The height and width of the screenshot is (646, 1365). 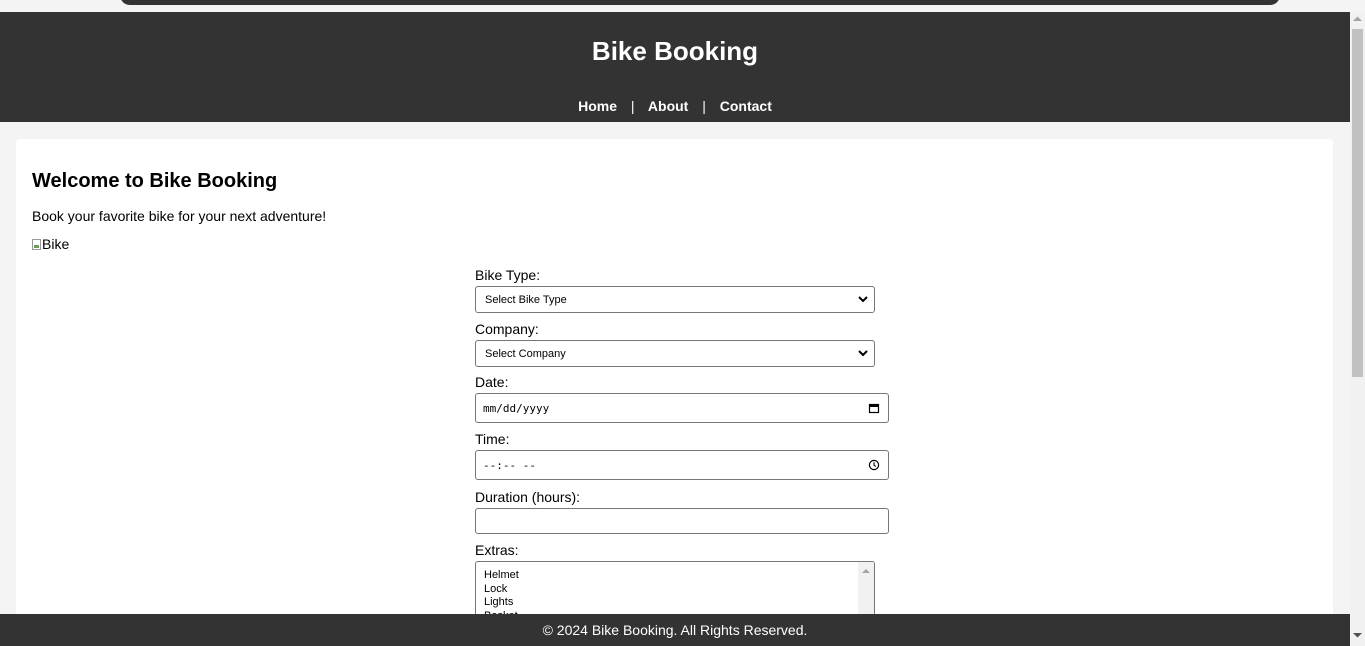 What do you see at coordinates (155, 181) in the screenshot?
I see `welcome-heading: Welcome to Bike Booking` at bounding box center [155, 181].